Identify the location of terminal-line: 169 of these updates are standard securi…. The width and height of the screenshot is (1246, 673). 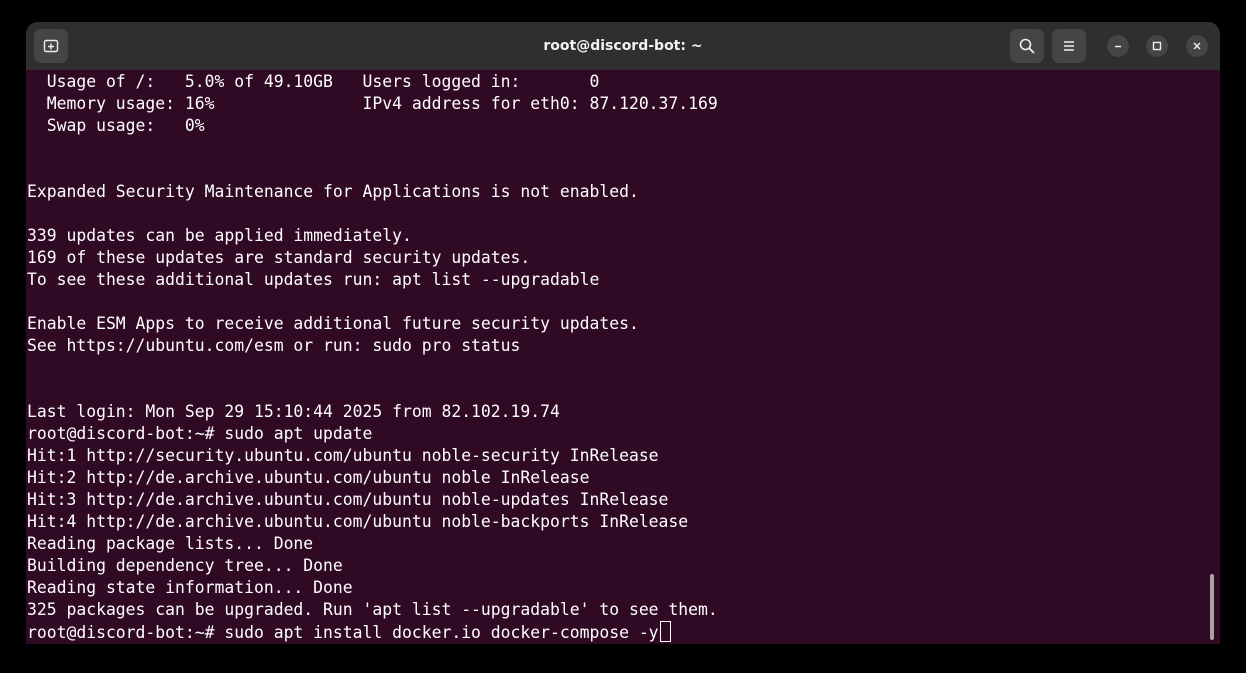
(279, 257).